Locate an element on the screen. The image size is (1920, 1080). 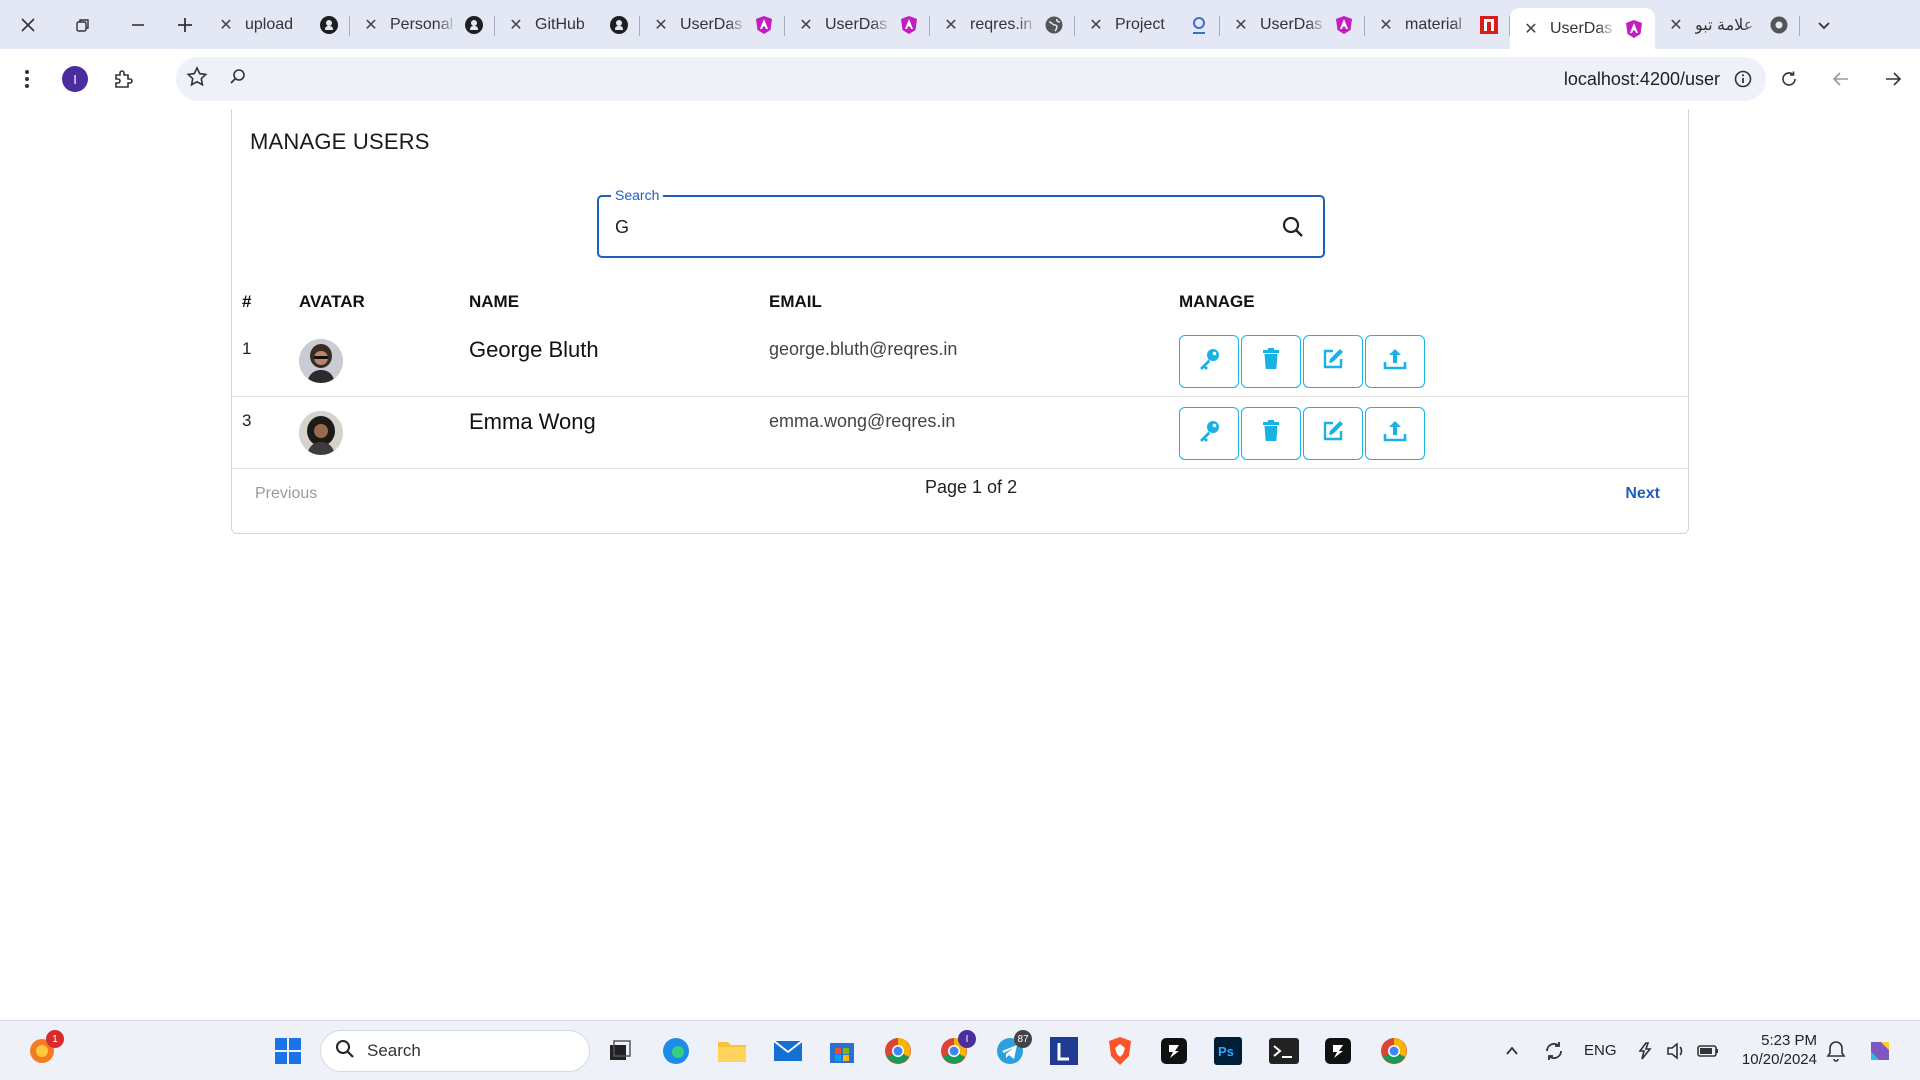
menu-kebab-icon is located at coordinates (27, 79).